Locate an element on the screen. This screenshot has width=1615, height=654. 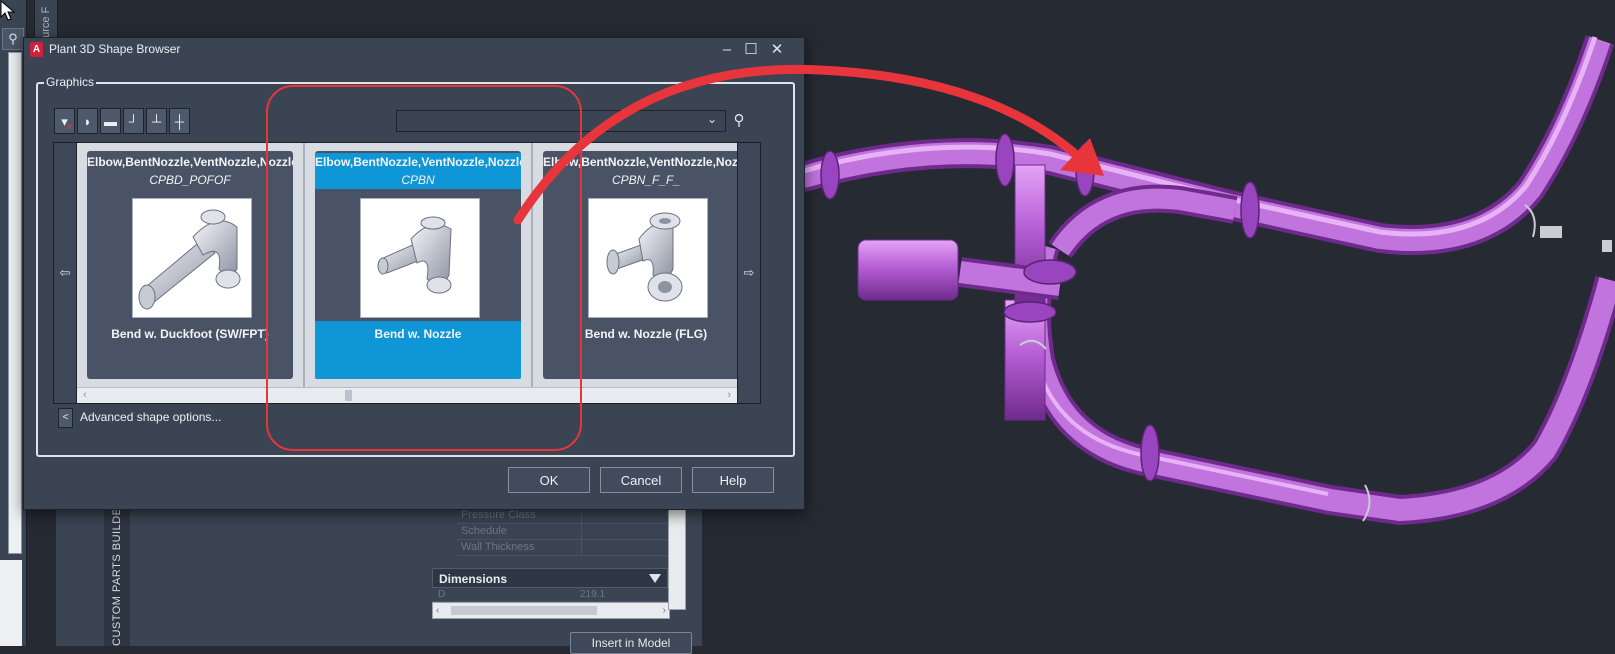
properties-horizontal-scrollbar: ‹ › is located at coordinates (551, 610).